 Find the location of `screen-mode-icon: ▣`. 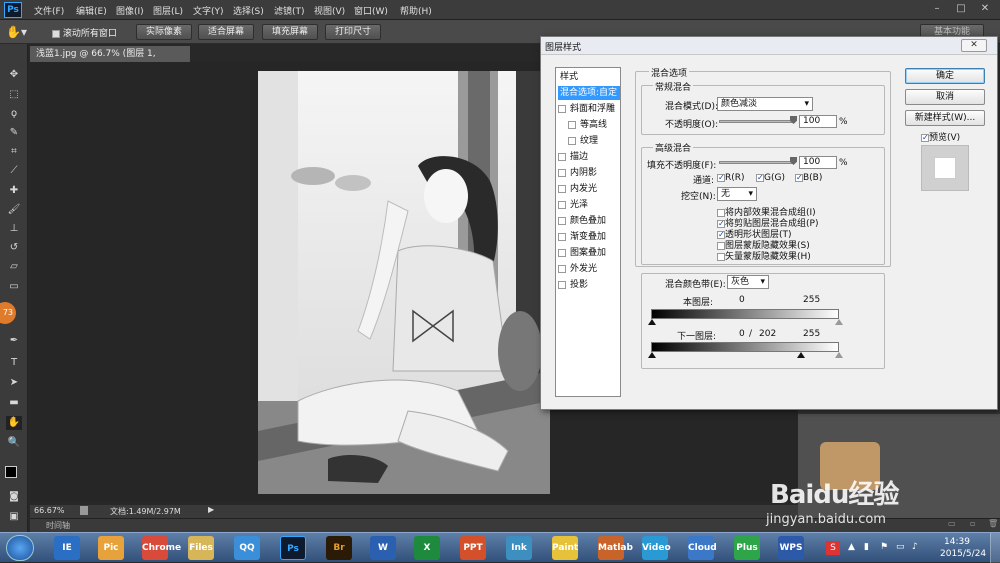

screen-mode-icon: ▣ is located at coordinates (14, 517).